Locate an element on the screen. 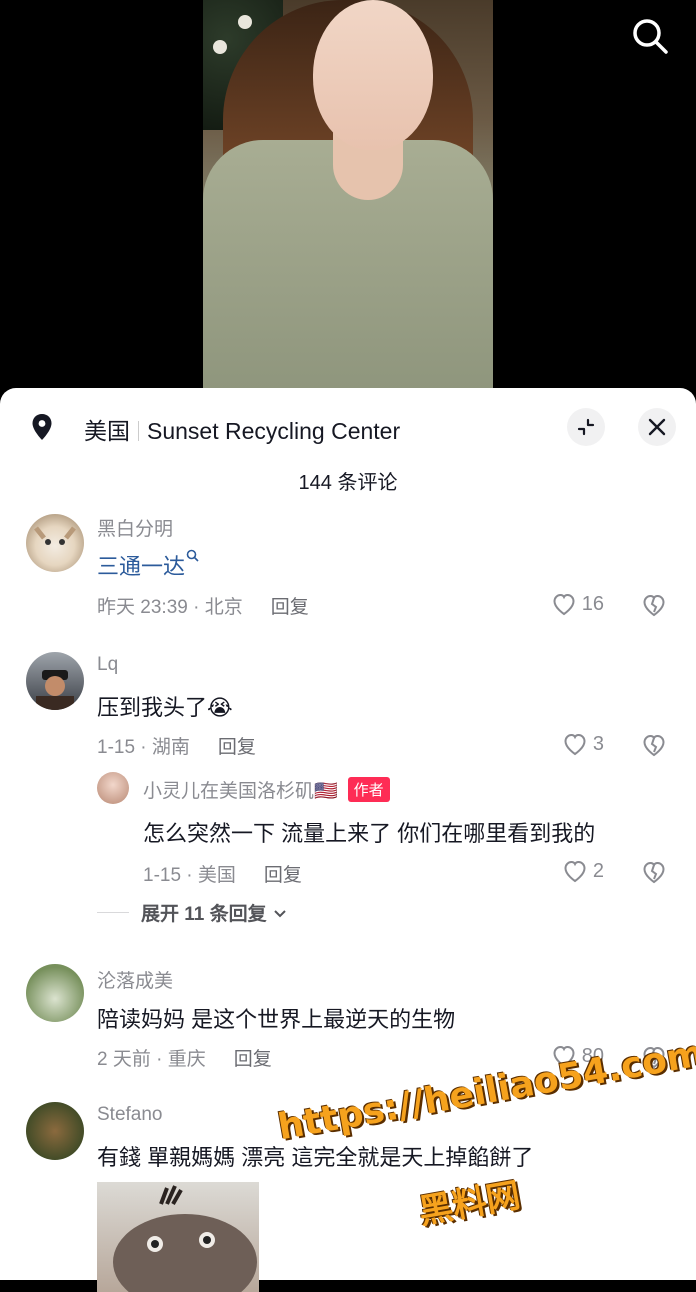 The width and height of the screenshot is (696, 1292). comment-meta: 1-15 · 美国 回复 is located at coordinates (222, 873).